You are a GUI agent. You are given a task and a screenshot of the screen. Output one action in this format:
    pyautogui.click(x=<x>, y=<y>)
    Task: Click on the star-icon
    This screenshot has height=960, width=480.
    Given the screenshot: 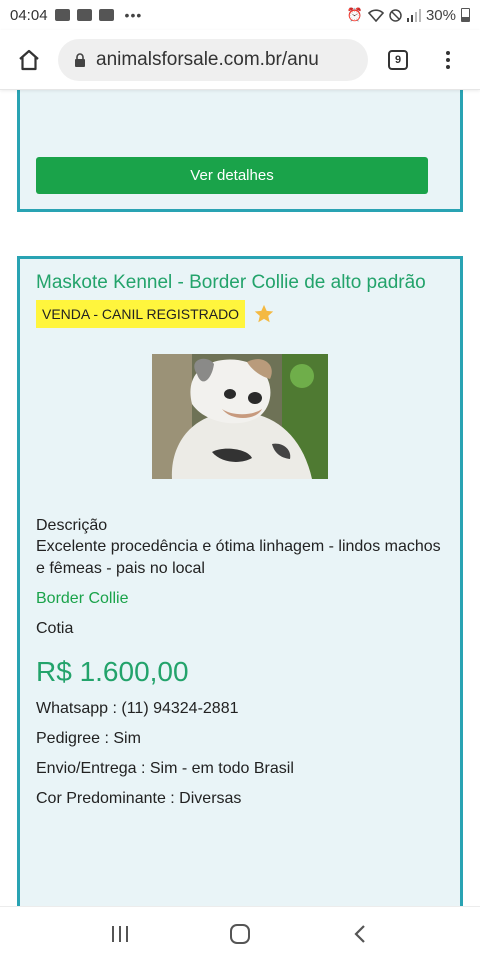 What is the action you would take?
    pyautogui.click(x=264, y=313)
    